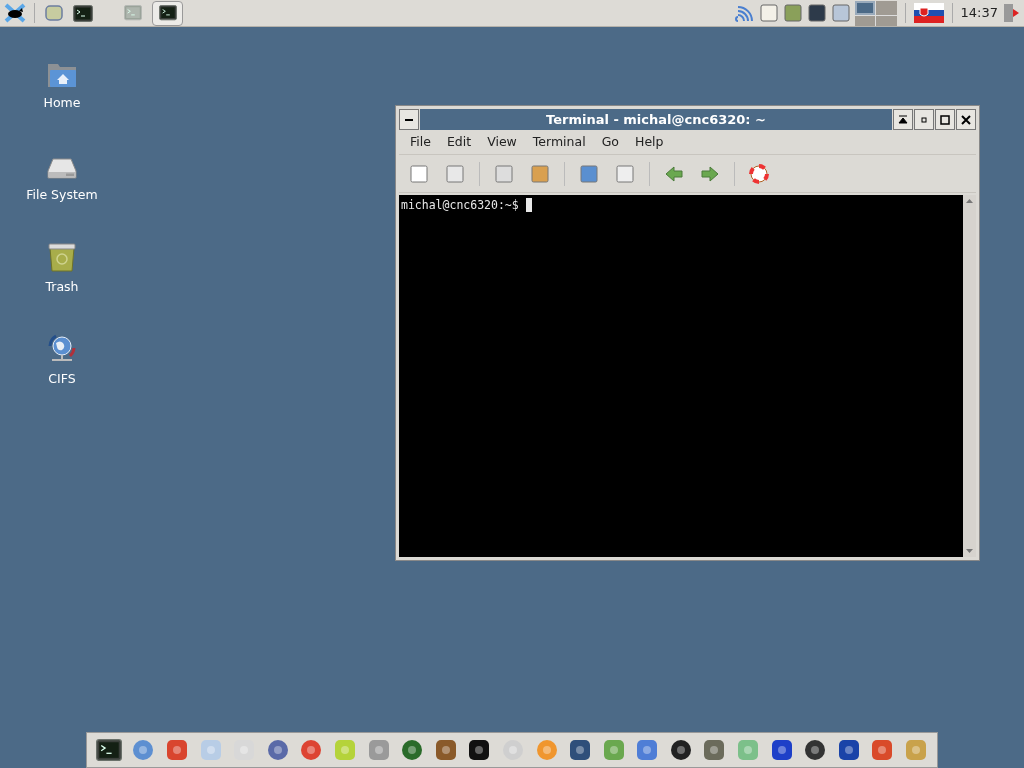 This screenshot has width=1024, height=768. What do you see at coordinates (710, 173) in the screenshot?
I see `forward-arrow-icon` at bounding box center [710, 173].